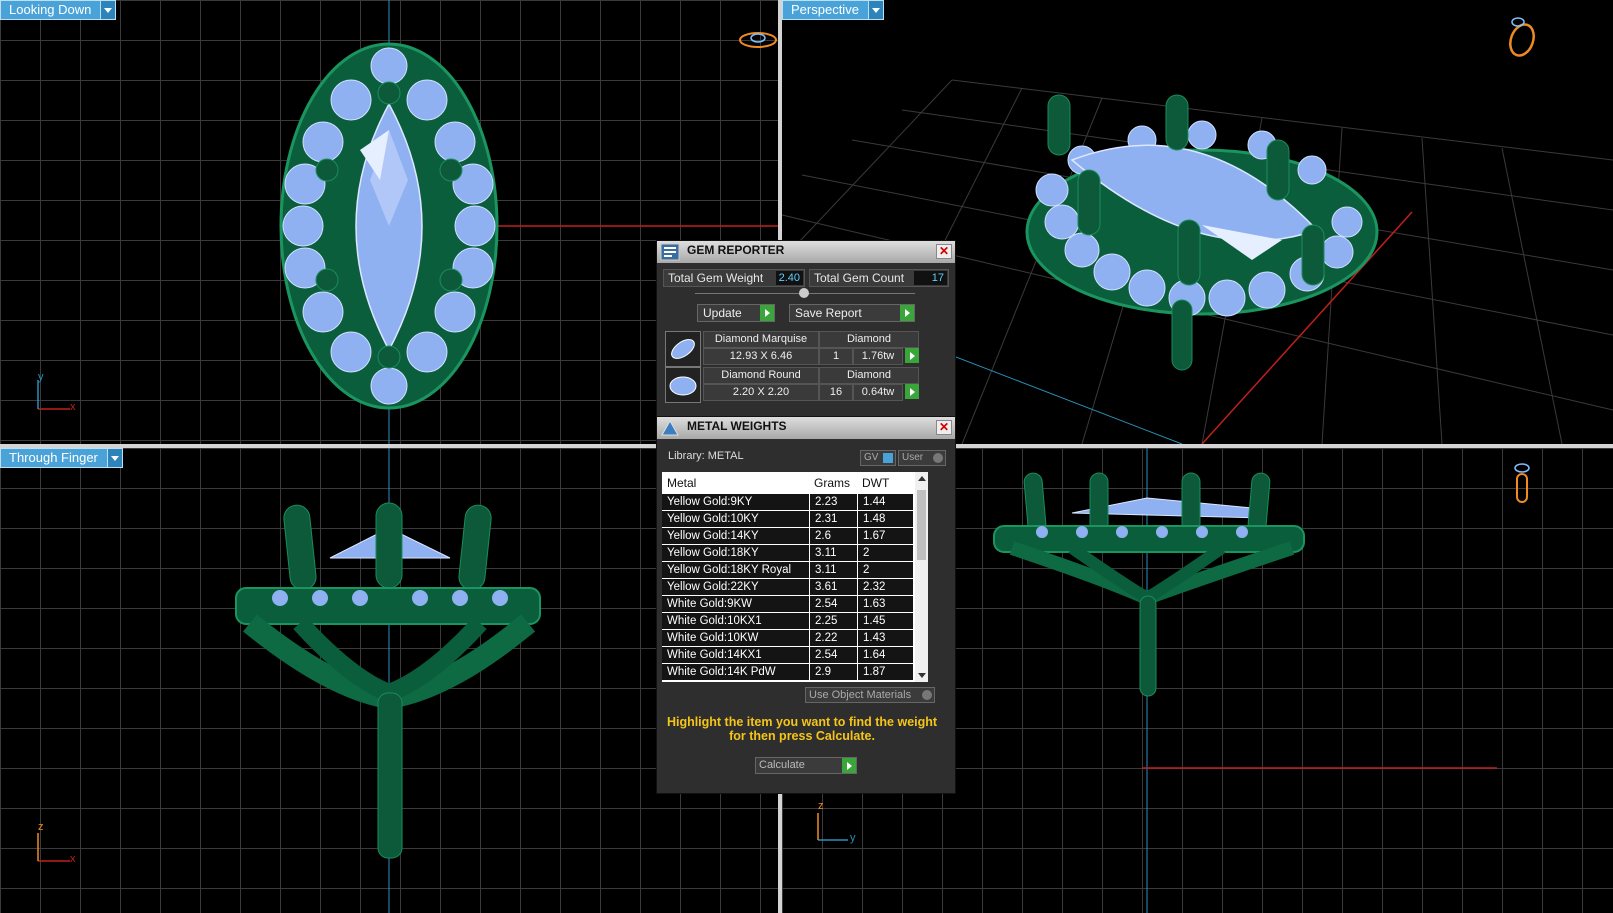 The width and height of the screenshot is (1613, 913). What do you see at coordinates (886, 621) in the screenshot?
I see `dwt-cell: 1.45` at bounding box center [886, 621].